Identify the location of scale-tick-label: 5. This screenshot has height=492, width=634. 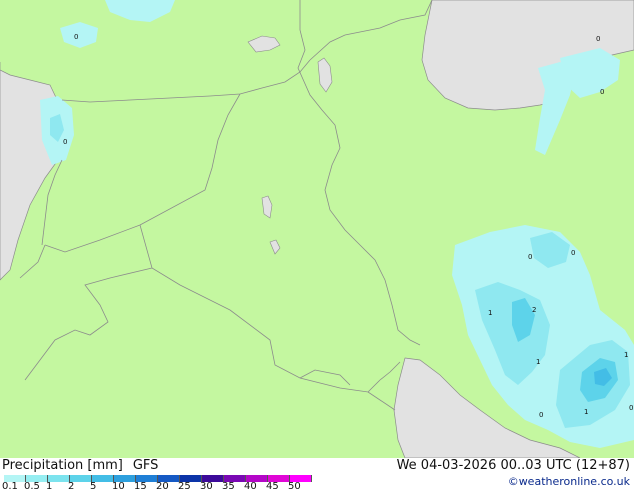
(93, 486).